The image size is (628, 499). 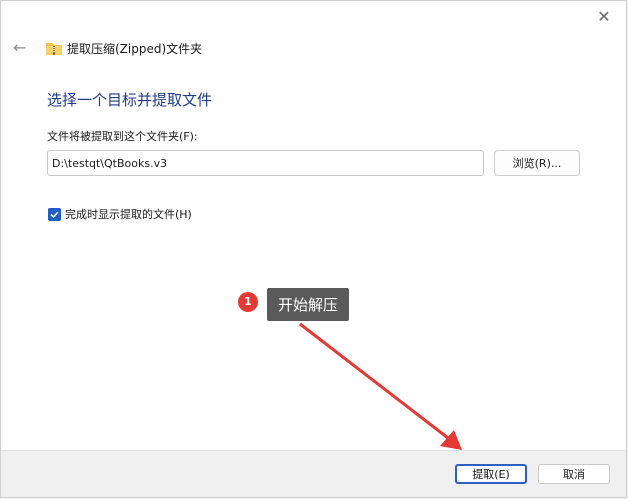 I want to click on page-heading: 选择一个目标并提取文件, so click(x=130, y=100).